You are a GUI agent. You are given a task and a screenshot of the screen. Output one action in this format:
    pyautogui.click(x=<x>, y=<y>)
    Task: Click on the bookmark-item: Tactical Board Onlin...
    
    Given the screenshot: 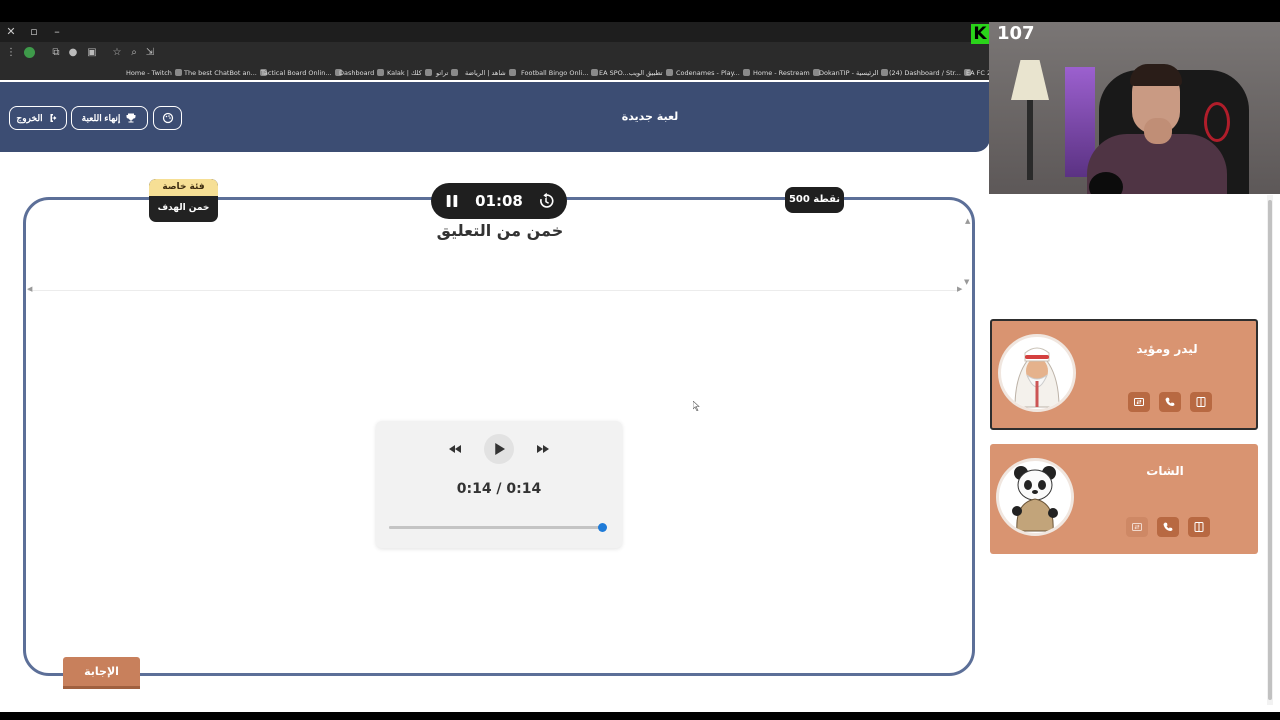 What is the action you would take?
    pyautogui.click(x=301, y=72)
    